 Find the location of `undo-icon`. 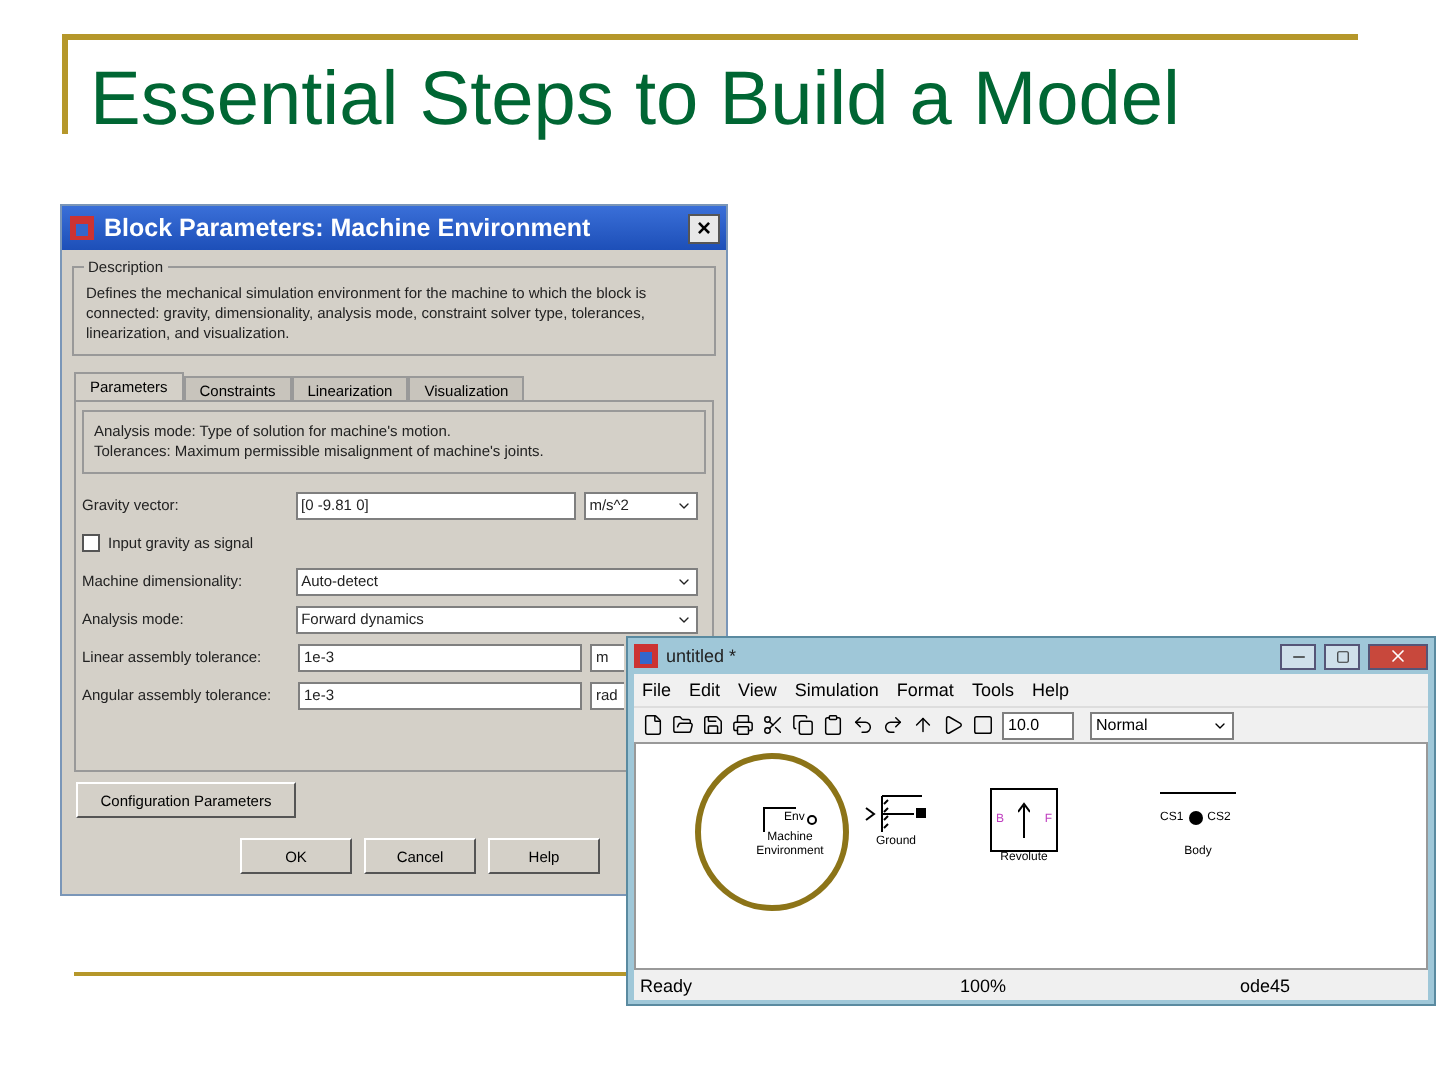

undo-icon is located at coordinates (863, 725).